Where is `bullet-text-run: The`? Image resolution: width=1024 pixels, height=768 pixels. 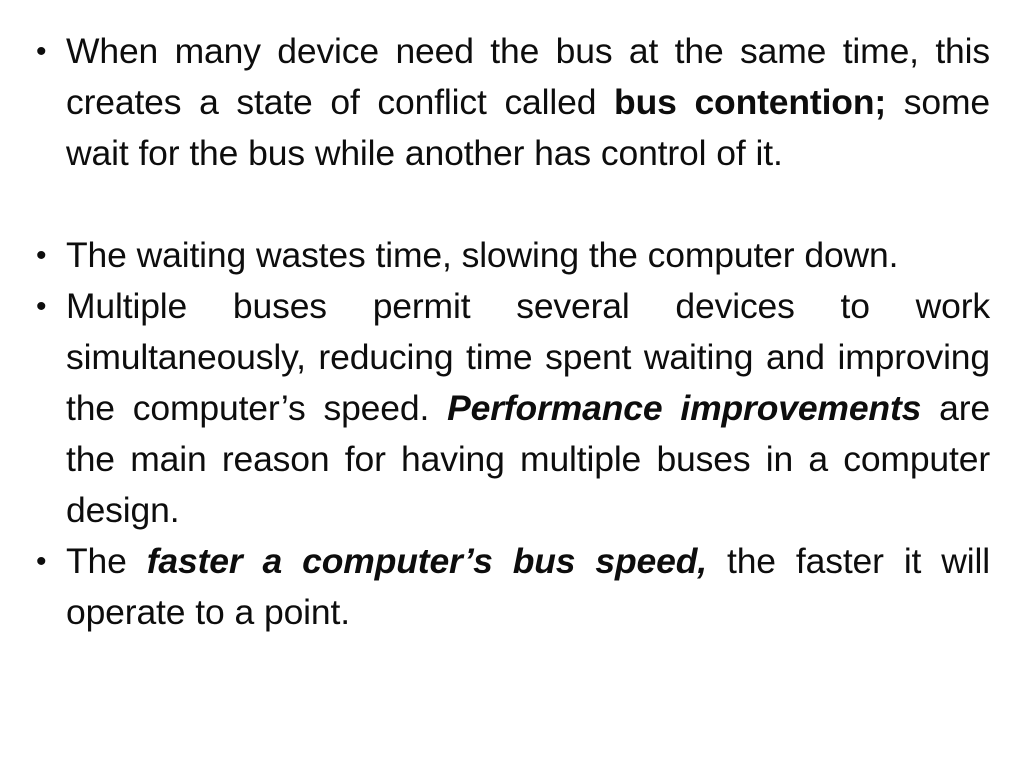 bullet-text-run: The is located at coordinates (106, 561).